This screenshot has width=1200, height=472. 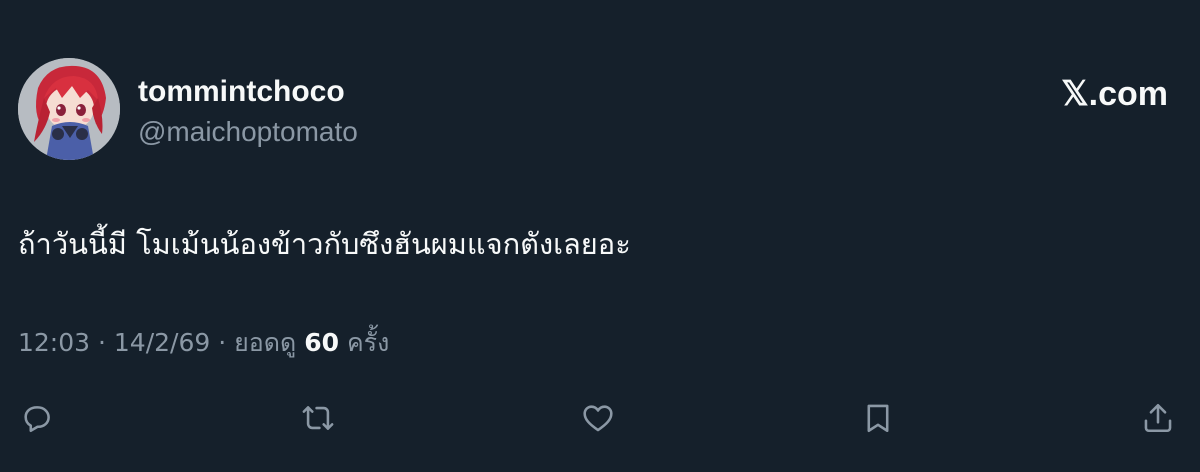 I want to click on brand-label: 𝕏.com, so click(x=1114, y=94).